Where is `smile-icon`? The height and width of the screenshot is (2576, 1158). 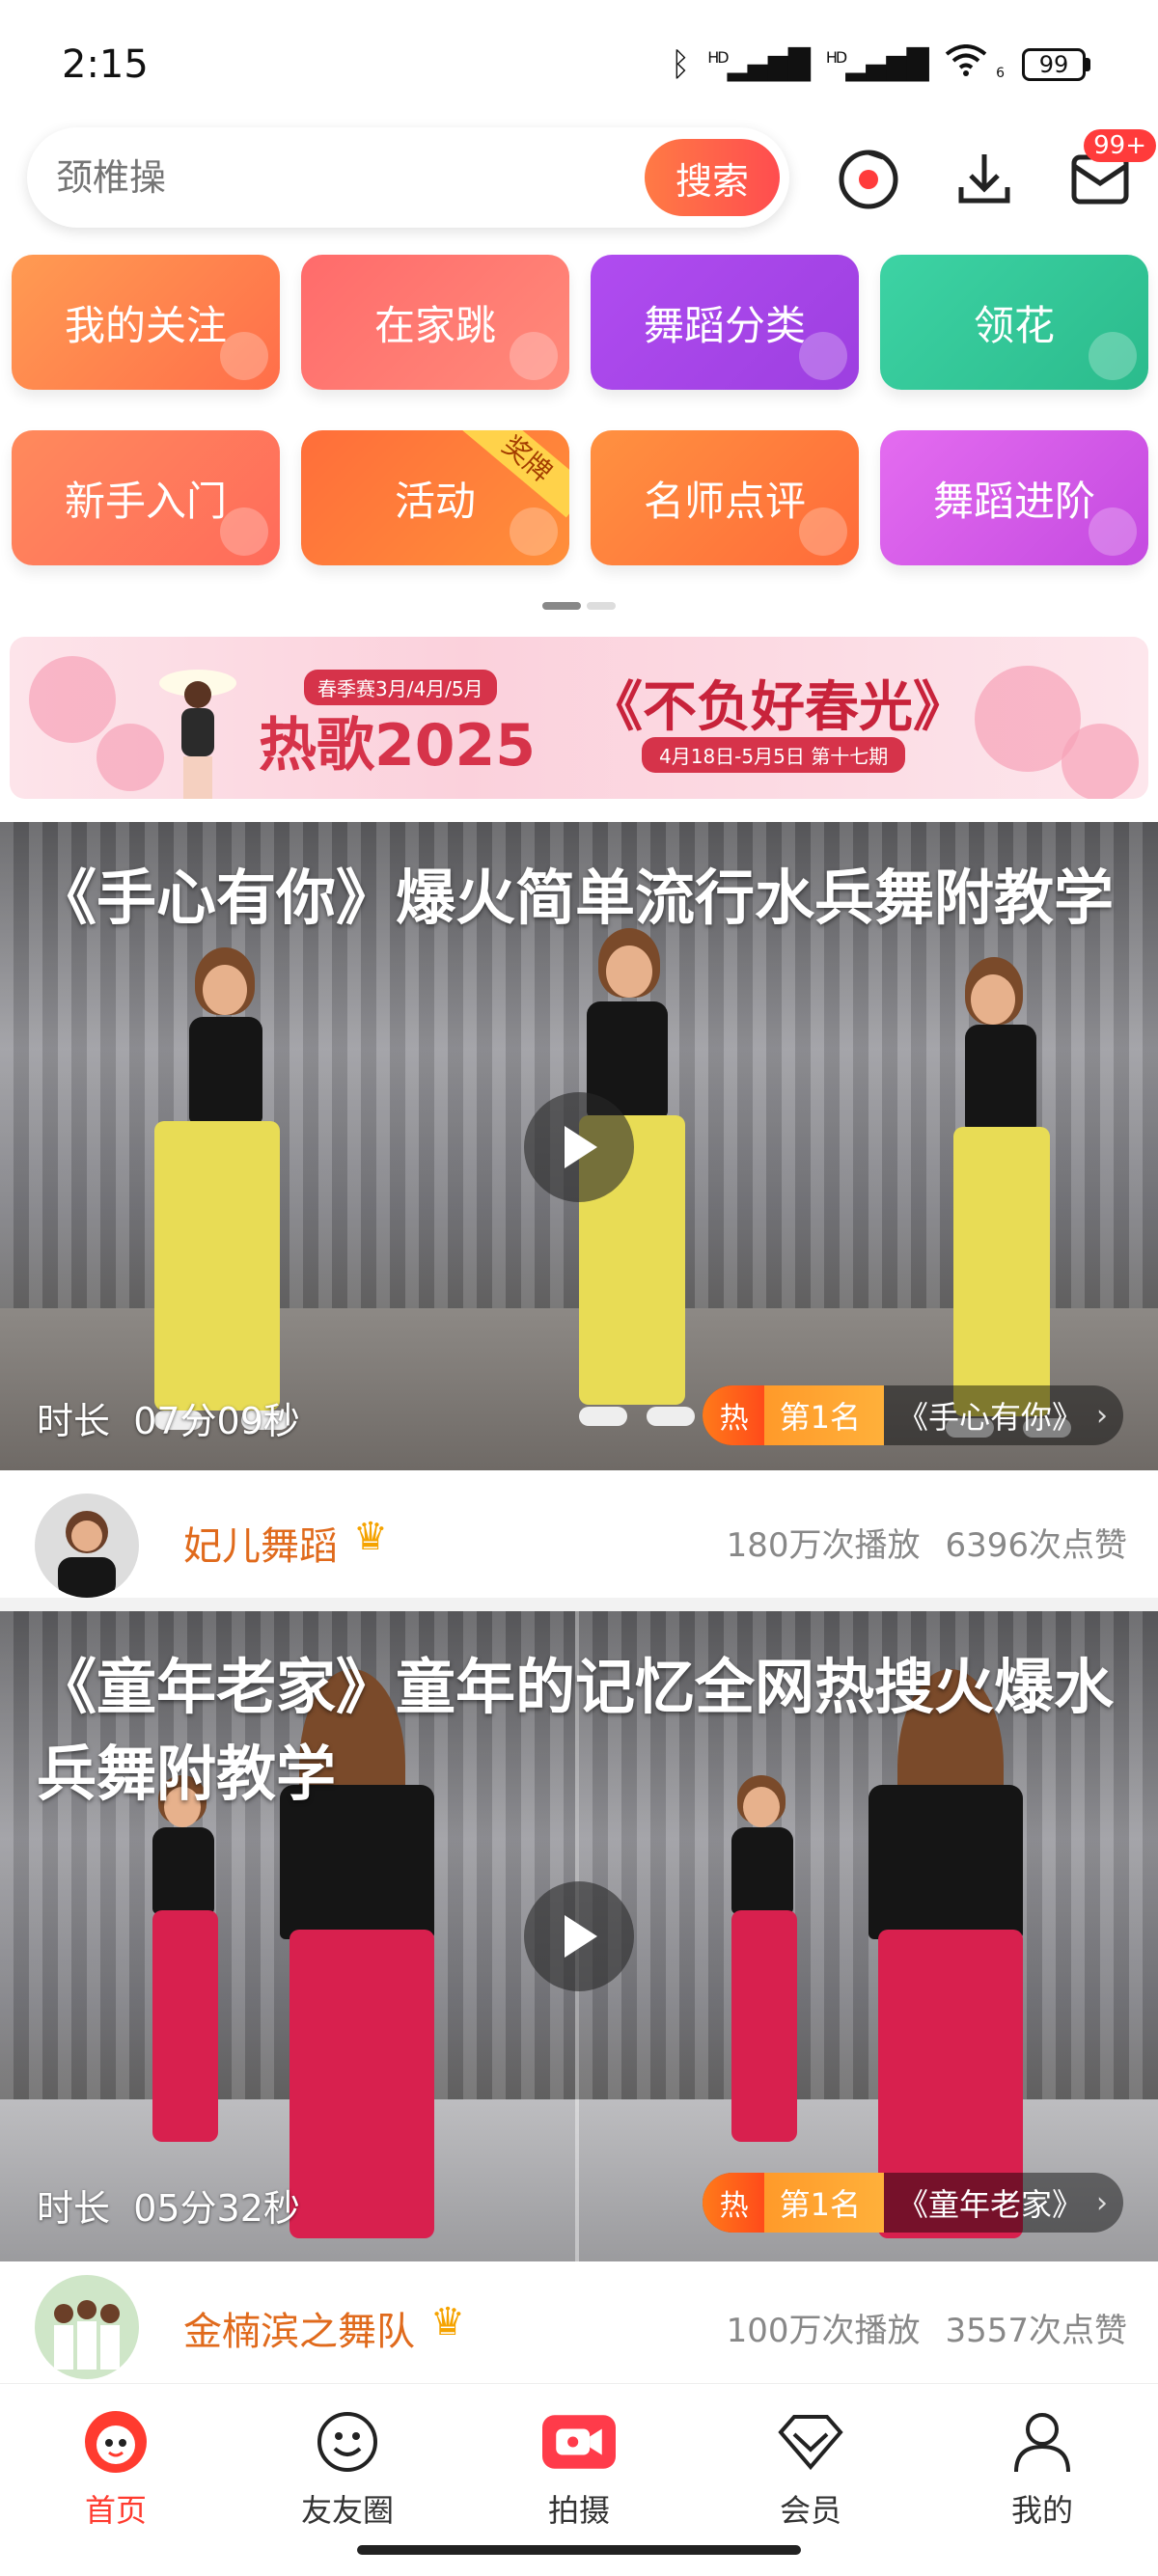 smile-icon is located at coordinates (347, 2442).